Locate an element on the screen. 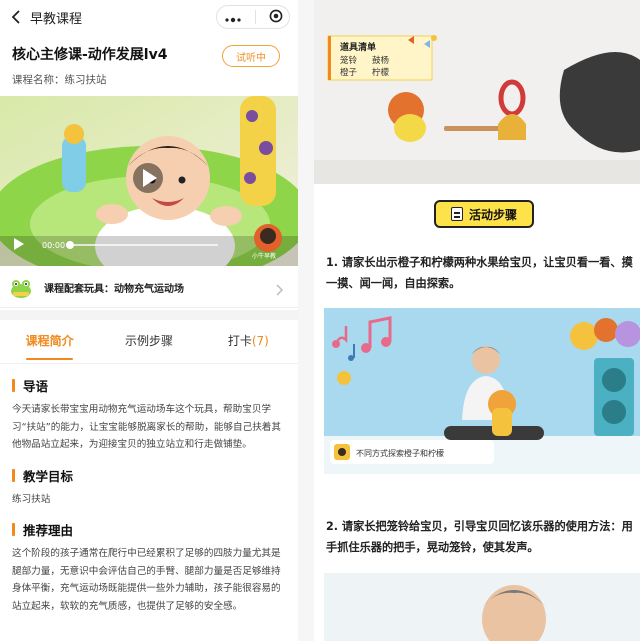  props-item-3: 橙子 is located at coordinates (349, 72).